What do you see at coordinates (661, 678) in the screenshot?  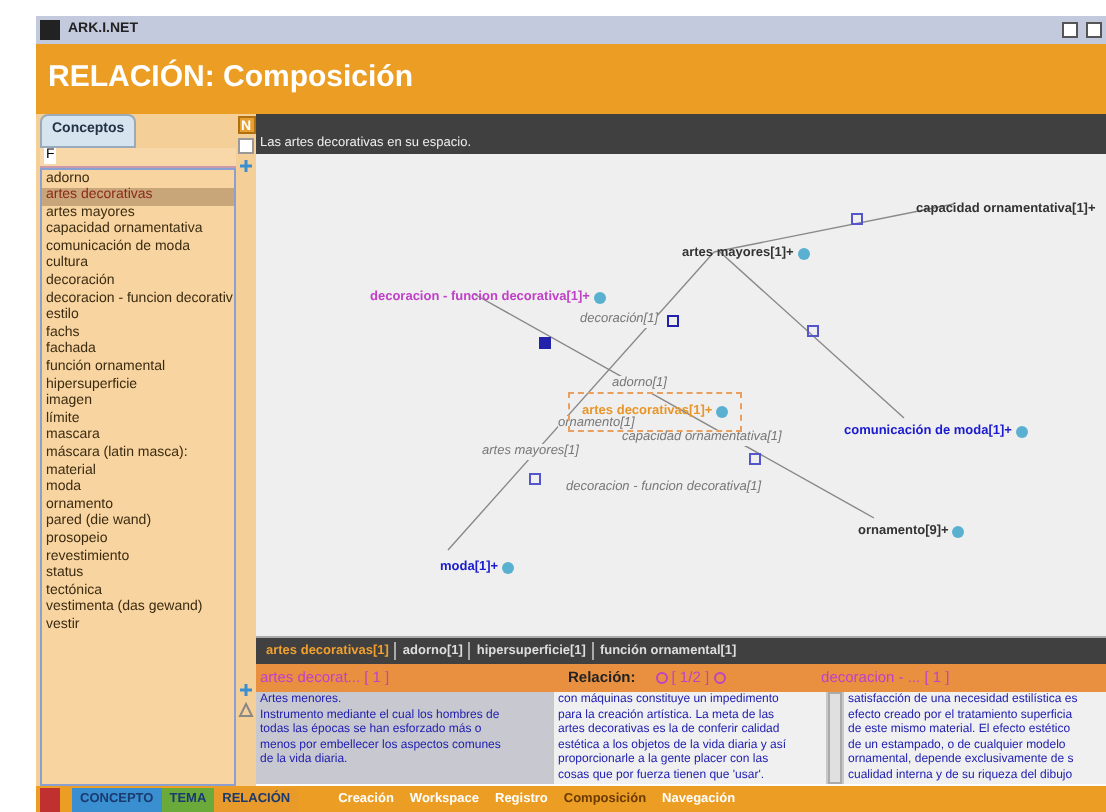 I see `previous-icon` at bounding box center [661, 678].